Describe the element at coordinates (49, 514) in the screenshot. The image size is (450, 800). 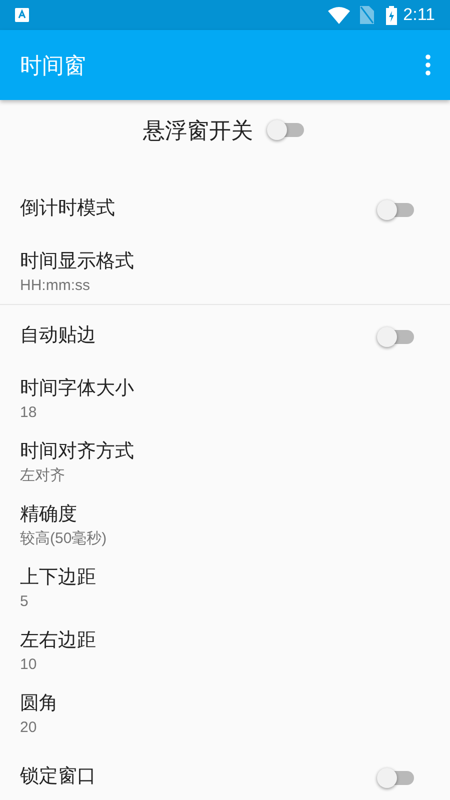
I see `setting-title: 精确度` at that location.